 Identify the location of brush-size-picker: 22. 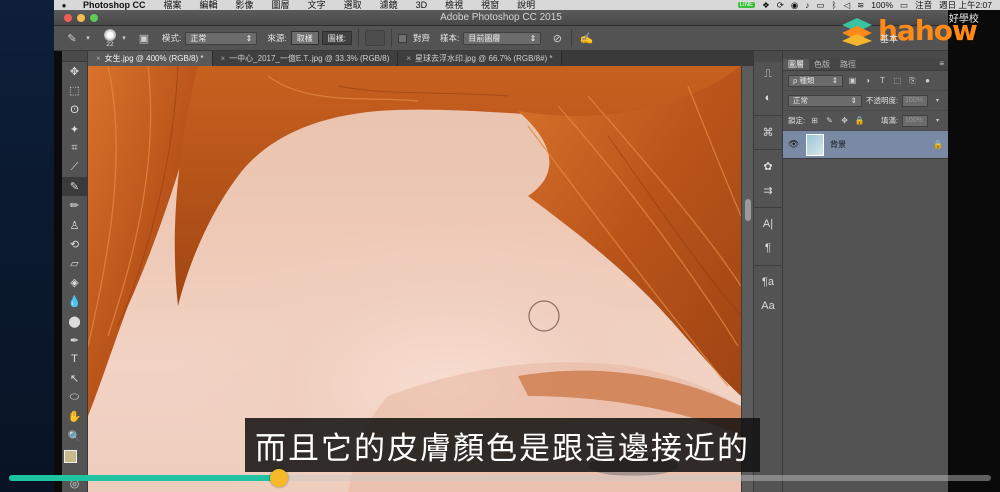
(110, 38).